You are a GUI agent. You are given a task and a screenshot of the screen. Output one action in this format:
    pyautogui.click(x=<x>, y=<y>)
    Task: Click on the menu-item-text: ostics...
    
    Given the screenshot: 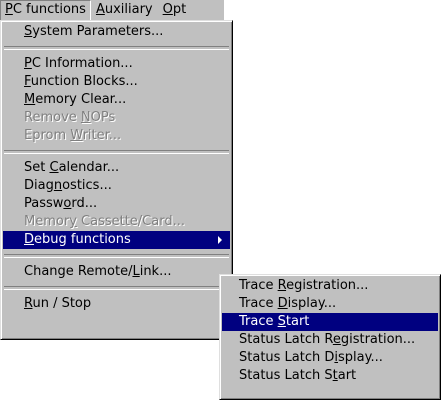 What is the action you would take?
    pyautogui.click(x=87, y=185)
    